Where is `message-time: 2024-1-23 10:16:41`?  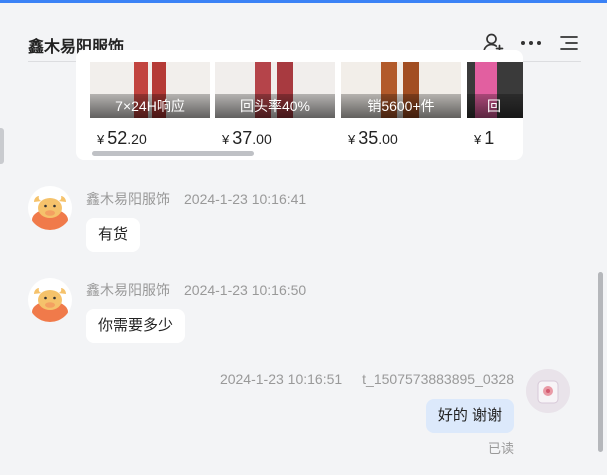
message-time: 2024-1-23 10:16:41 is located at coordinates (245, 199).